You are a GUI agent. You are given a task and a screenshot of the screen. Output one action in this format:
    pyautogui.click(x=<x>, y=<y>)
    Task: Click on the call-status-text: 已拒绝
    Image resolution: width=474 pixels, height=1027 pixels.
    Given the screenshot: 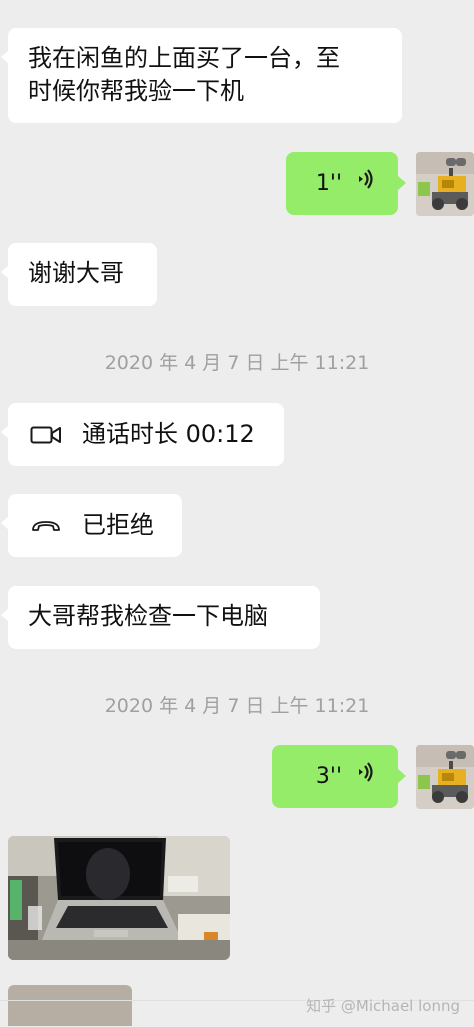 What is the action you would take?
    pyautogui.click(x=118, y=525)
    